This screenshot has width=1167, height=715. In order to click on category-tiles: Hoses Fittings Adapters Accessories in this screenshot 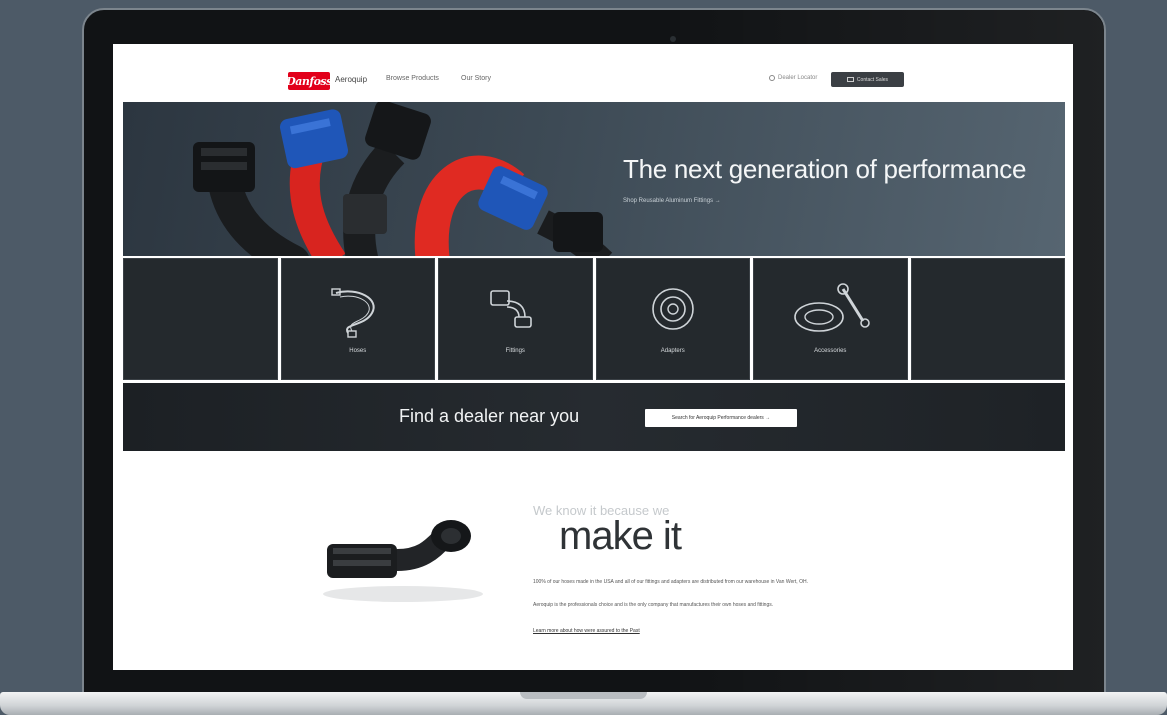, I will do `click(594, 319)`.